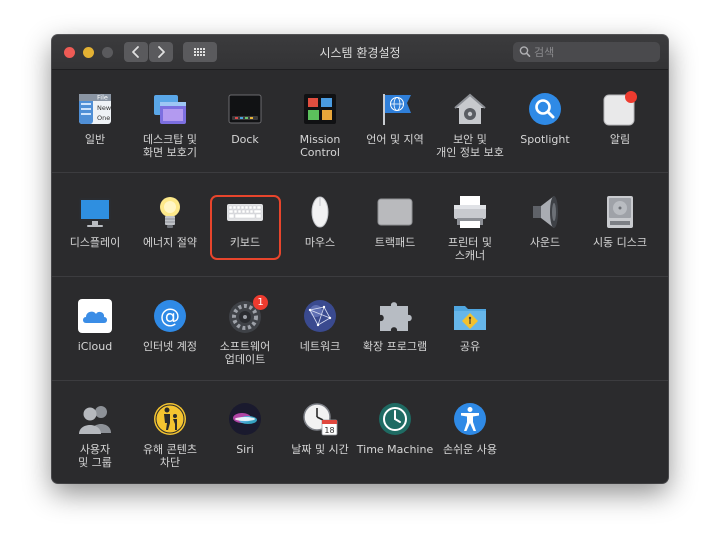 Image resolution: width=720 pixels, height=552 pixels. What do you see at coordinates (395, 212) in the screenshot?
I see `trackpad-icon` at bounding box center [395, 212].